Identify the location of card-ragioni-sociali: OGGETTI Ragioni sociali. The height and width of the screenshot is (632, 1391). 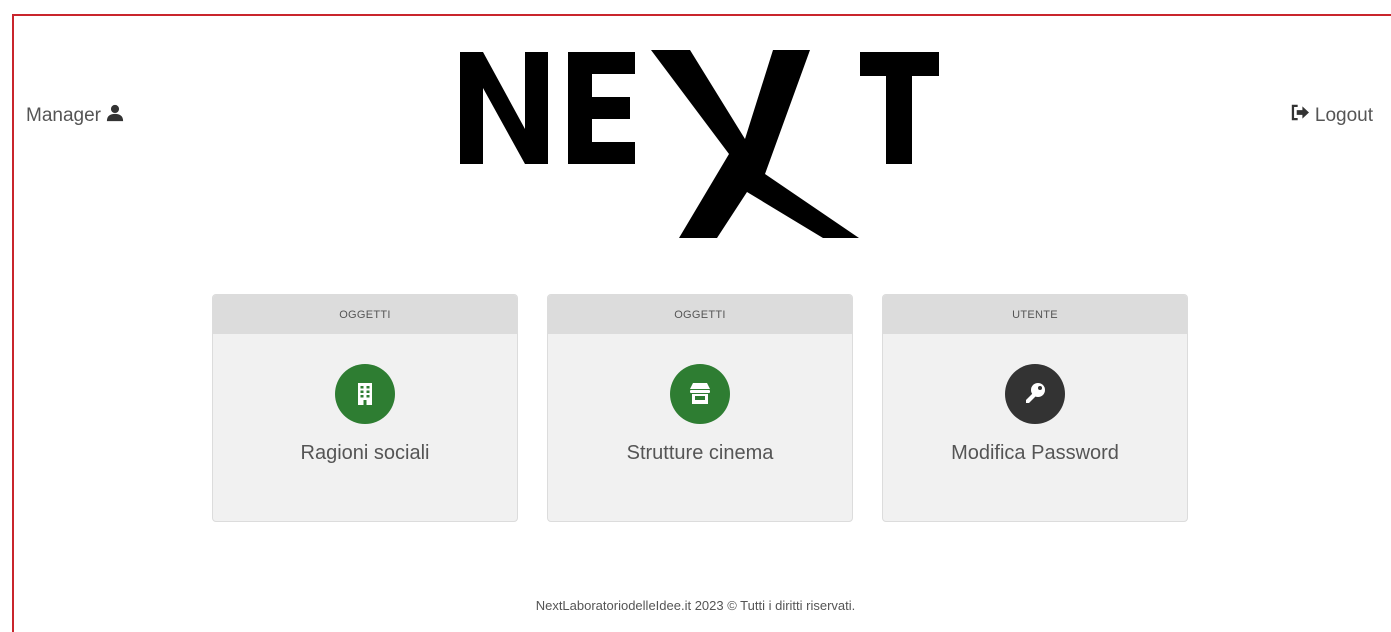
(365, 408).